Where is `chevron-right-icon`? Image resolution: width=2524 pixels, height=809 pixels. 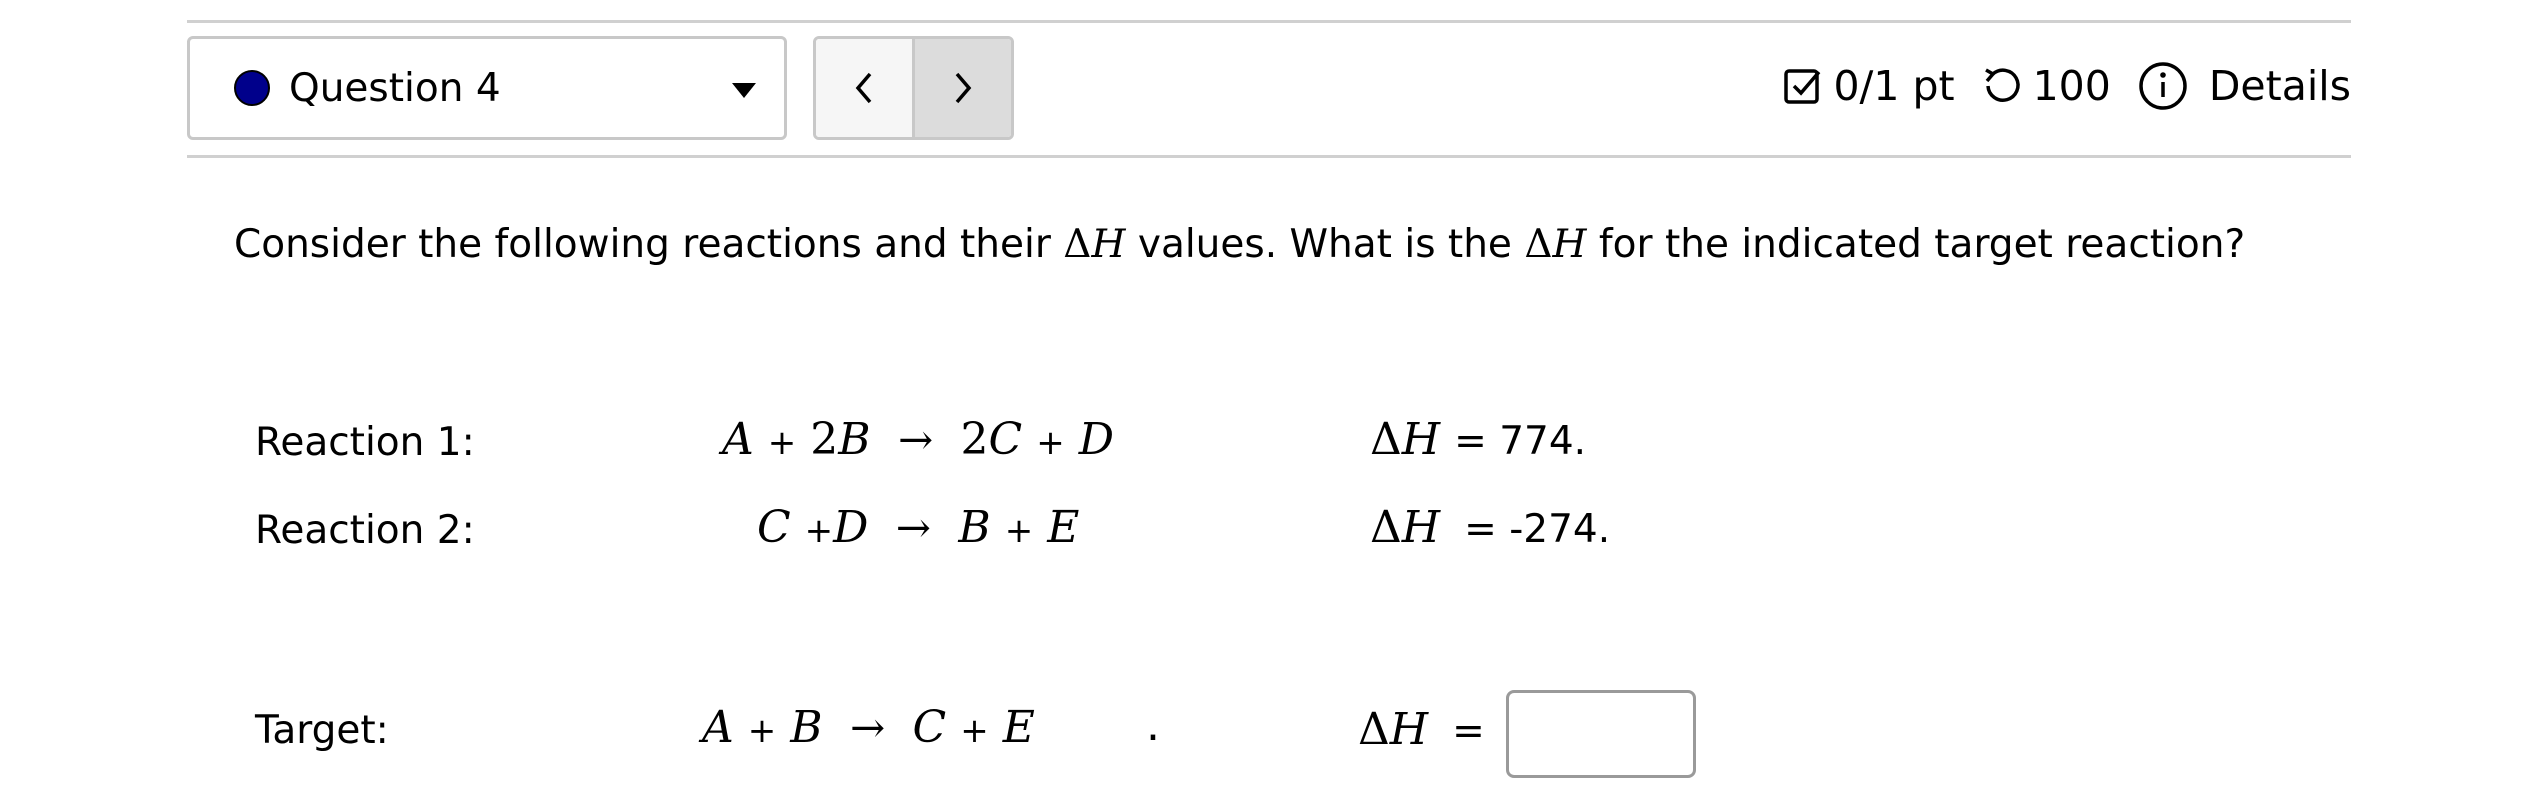
chevron-right-icon is located at coordinates (963, 88).